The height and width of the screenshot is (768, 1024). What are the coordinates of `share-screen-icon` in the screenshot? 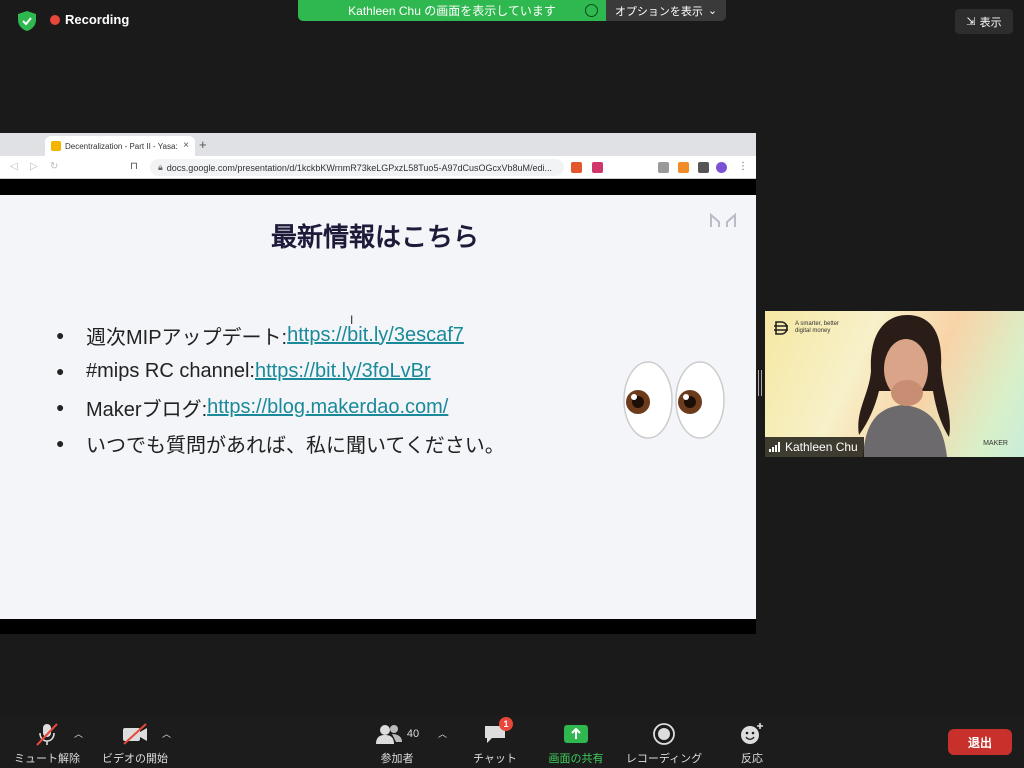 It's located at (576, 734).